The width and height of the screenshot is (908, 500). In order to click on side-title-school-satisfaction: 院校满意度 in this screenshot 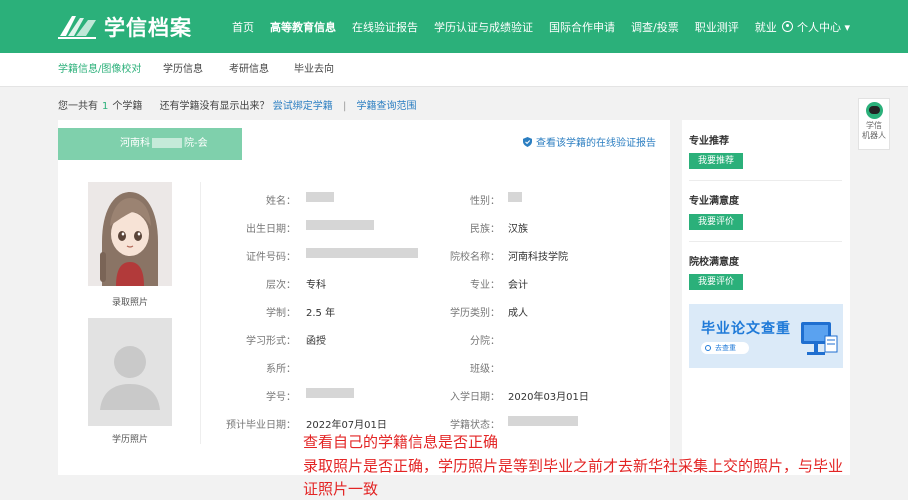, I will do `click(714, 262)`.